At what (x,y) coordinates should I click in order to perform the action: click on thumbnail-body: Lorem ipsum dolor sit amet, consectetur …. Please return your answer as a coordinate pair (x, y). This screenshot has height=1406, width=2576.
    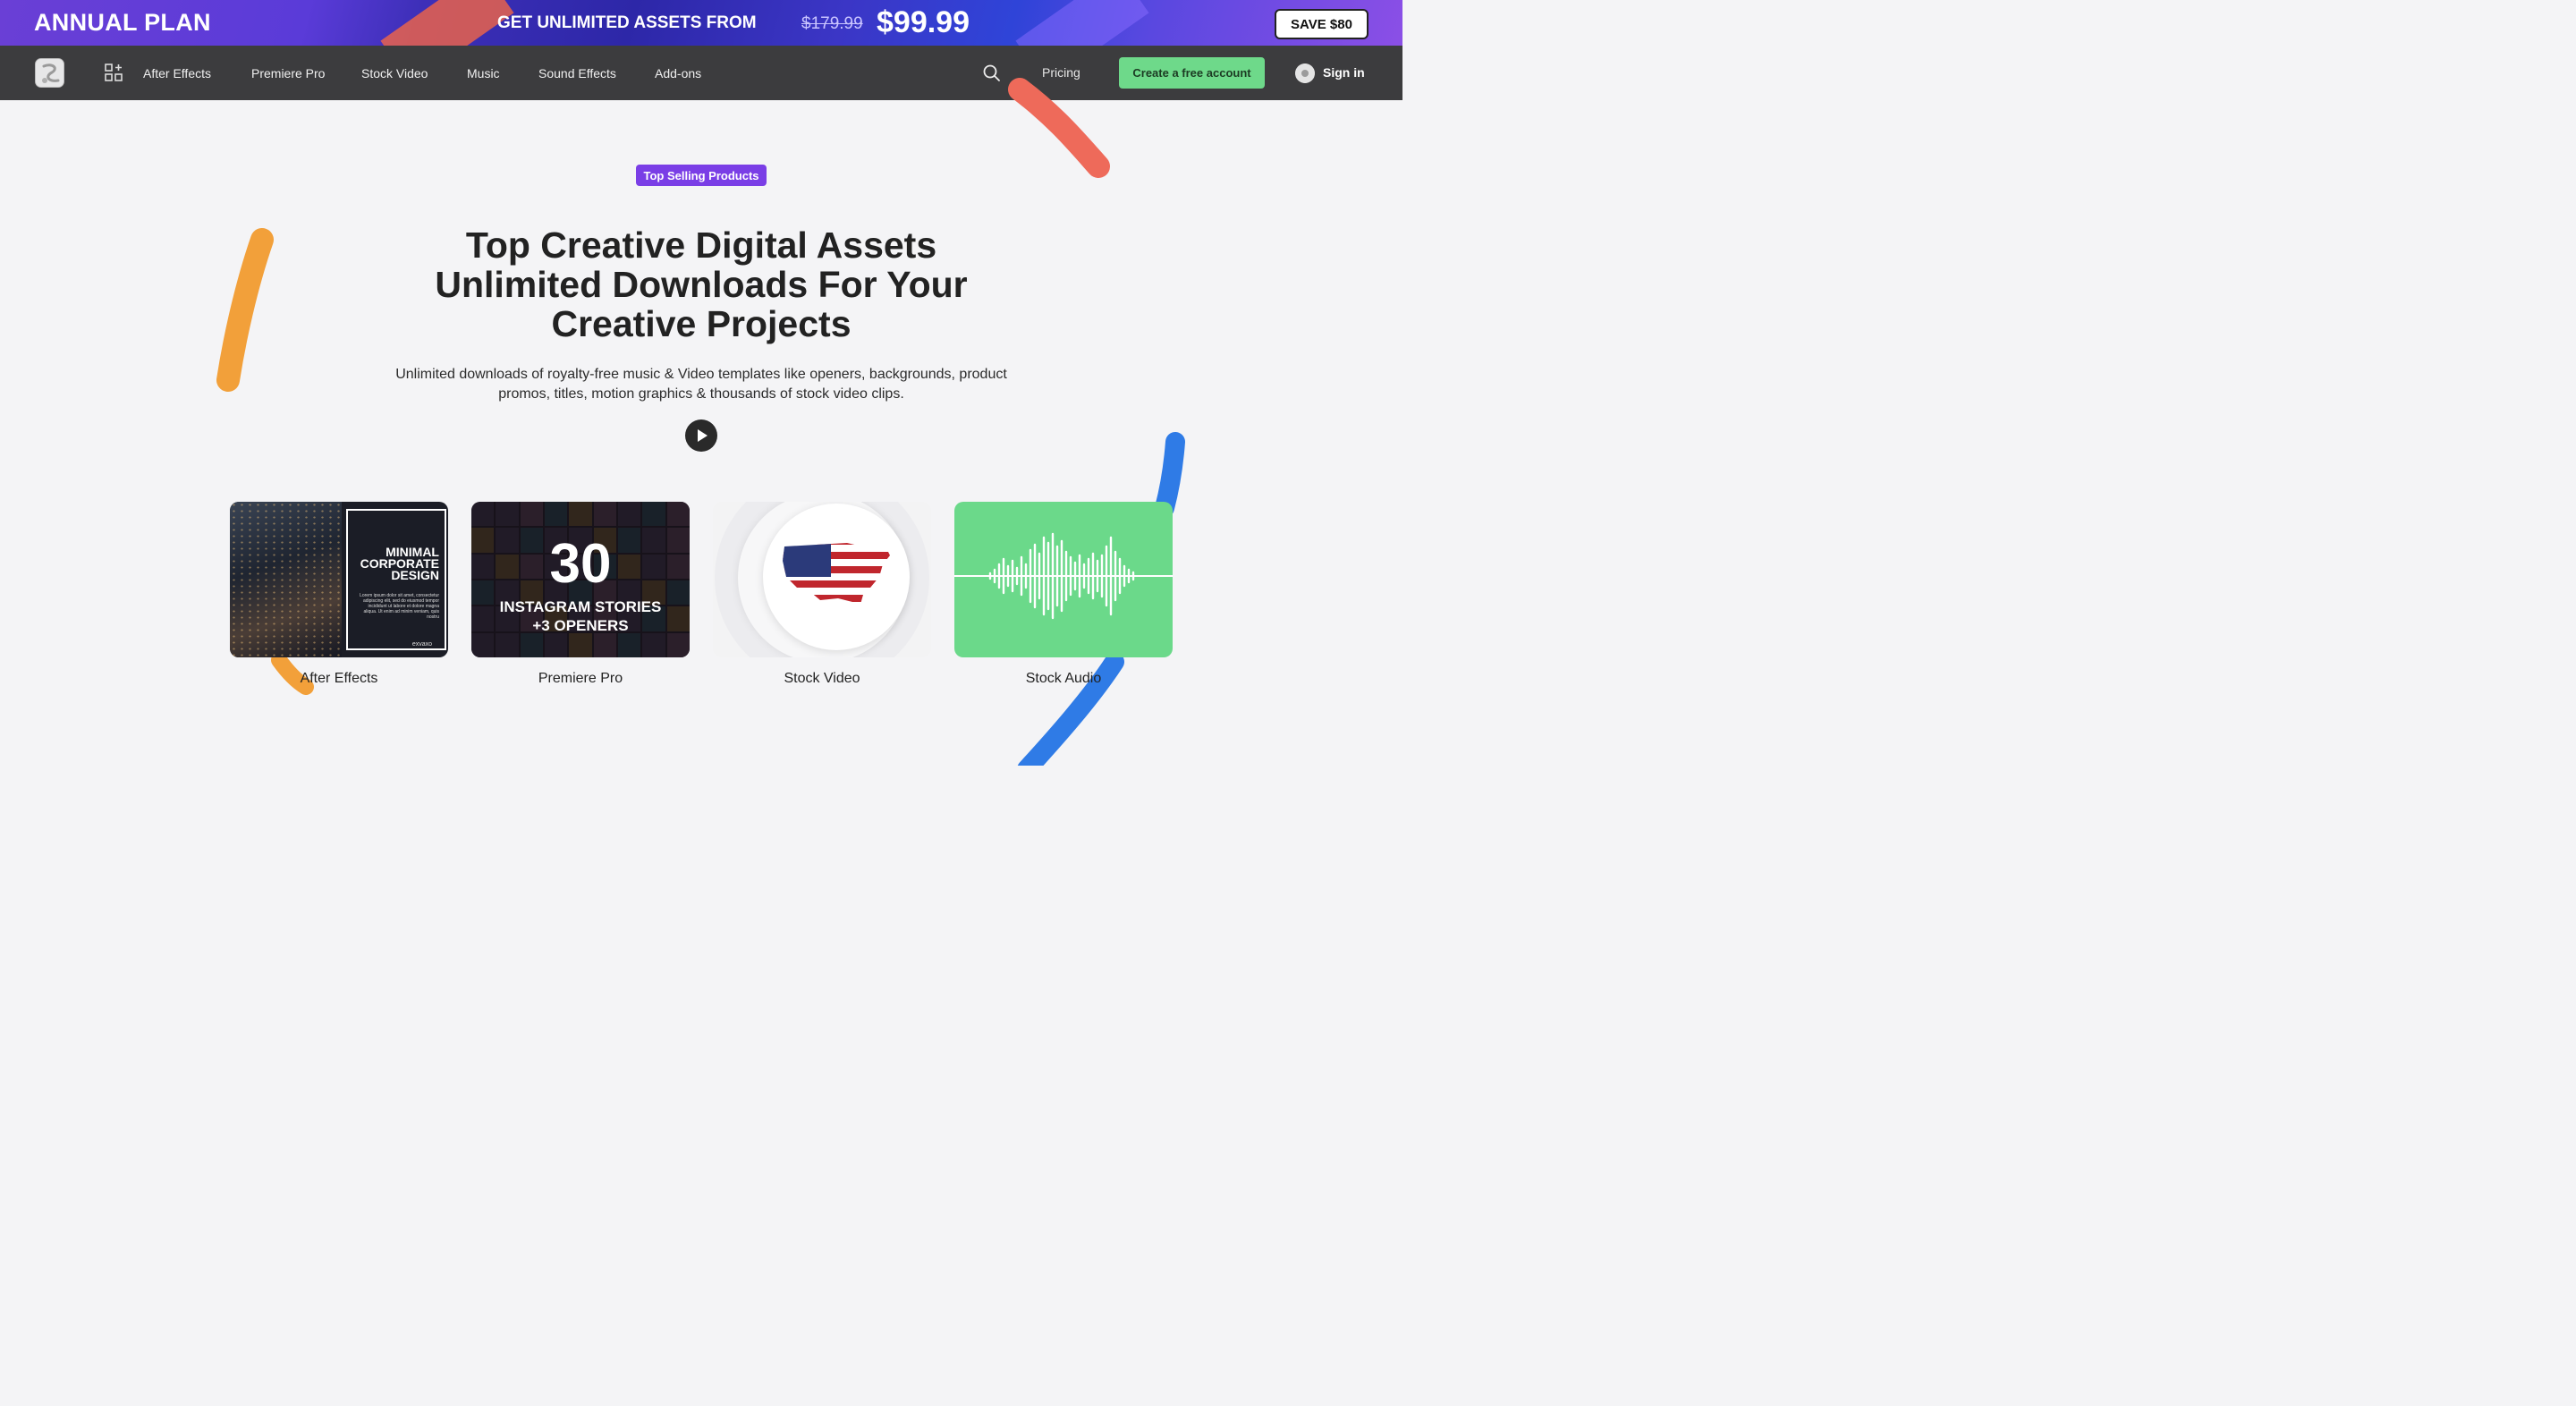
    Looking at the image, I should click on (399, 606).